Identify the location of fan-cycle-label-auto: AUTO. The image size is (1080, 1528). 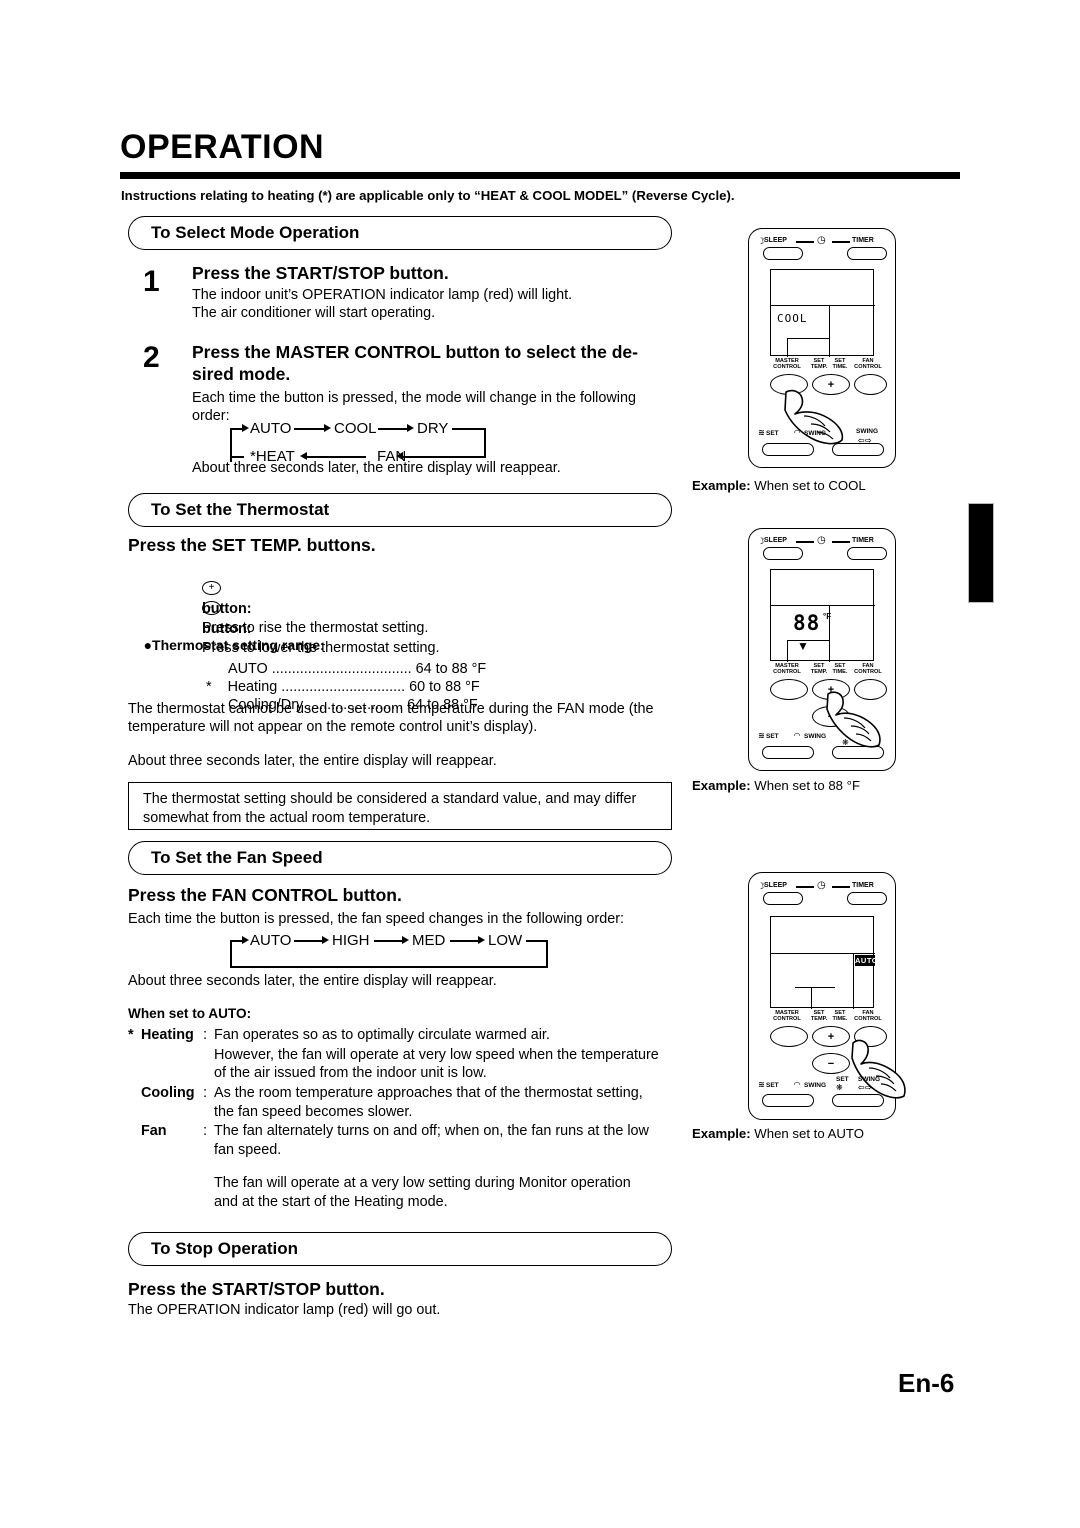
(271, 940).